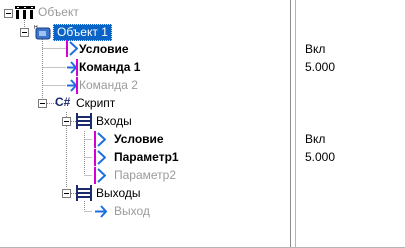  Describe the element at coordinates (132, 211) in the screenshot. I see `tree-node-label: Выход` at that location.